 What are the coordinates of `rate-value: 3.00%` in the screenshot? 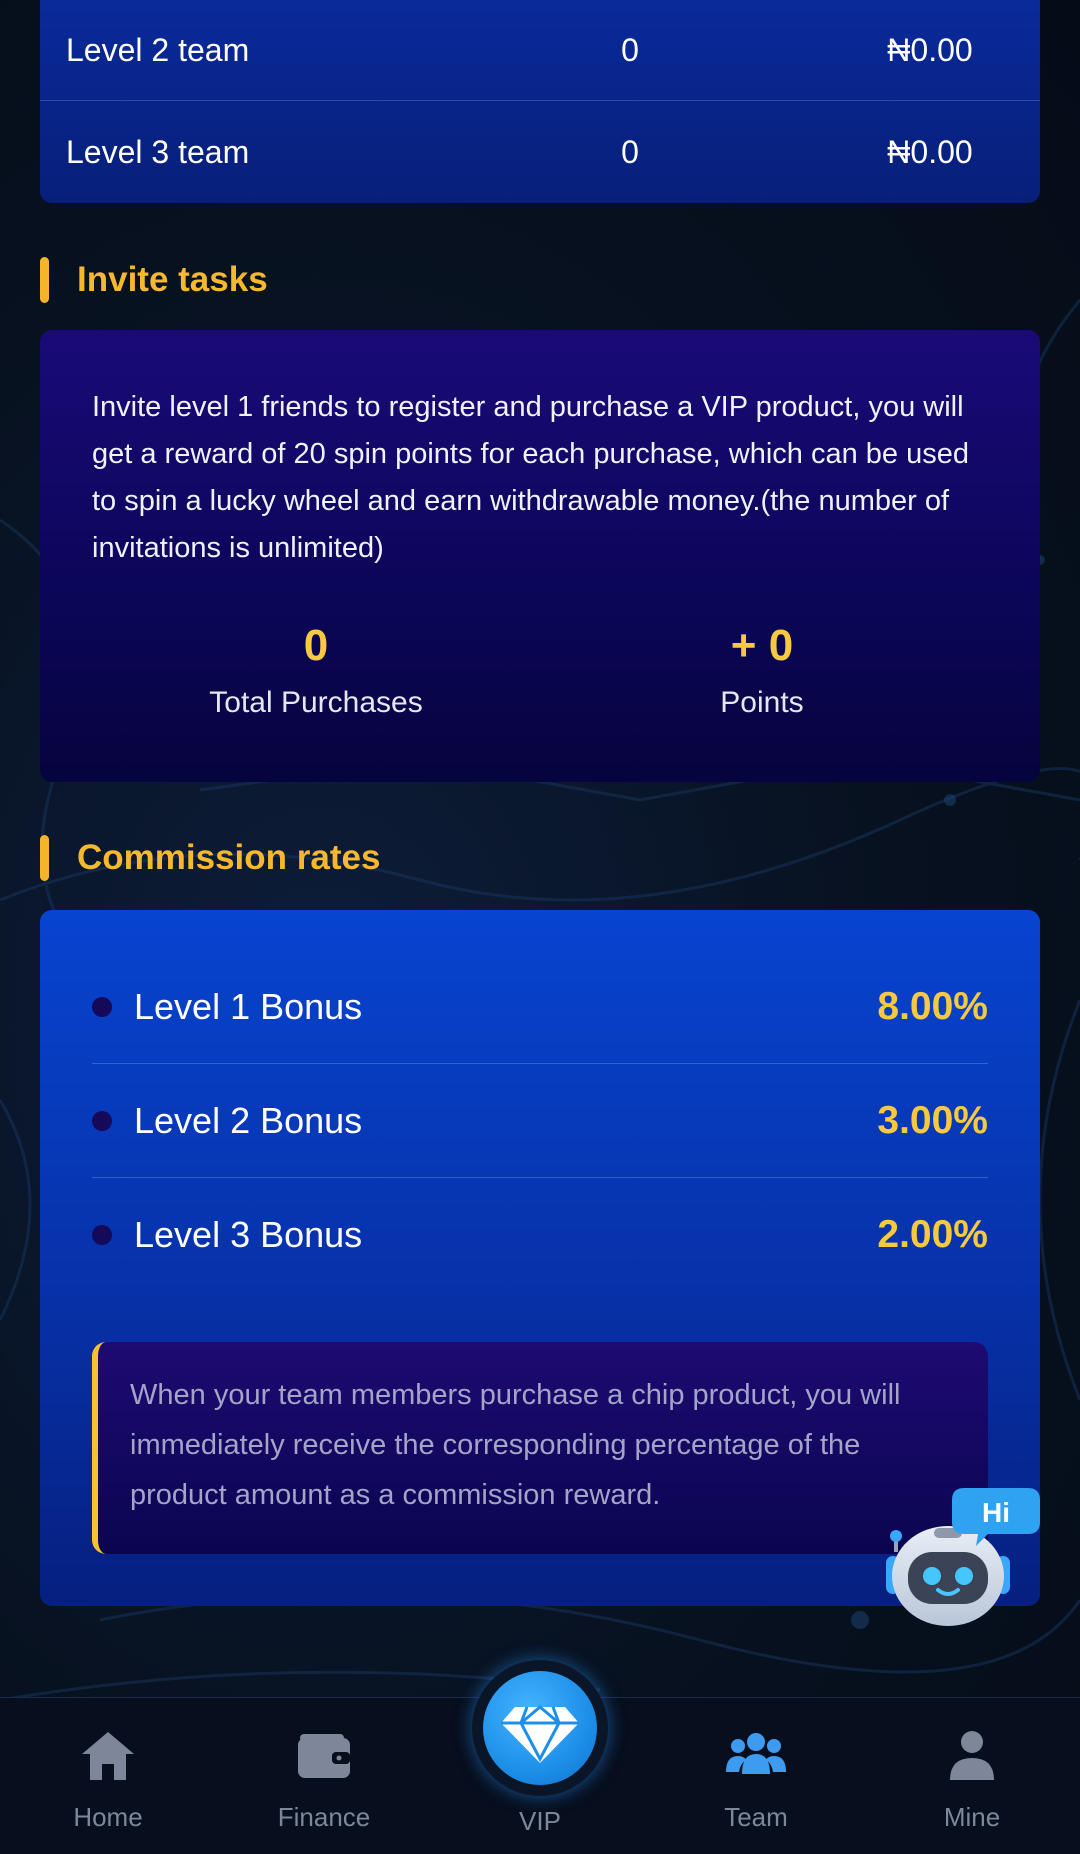 It's located at (932, 1120).